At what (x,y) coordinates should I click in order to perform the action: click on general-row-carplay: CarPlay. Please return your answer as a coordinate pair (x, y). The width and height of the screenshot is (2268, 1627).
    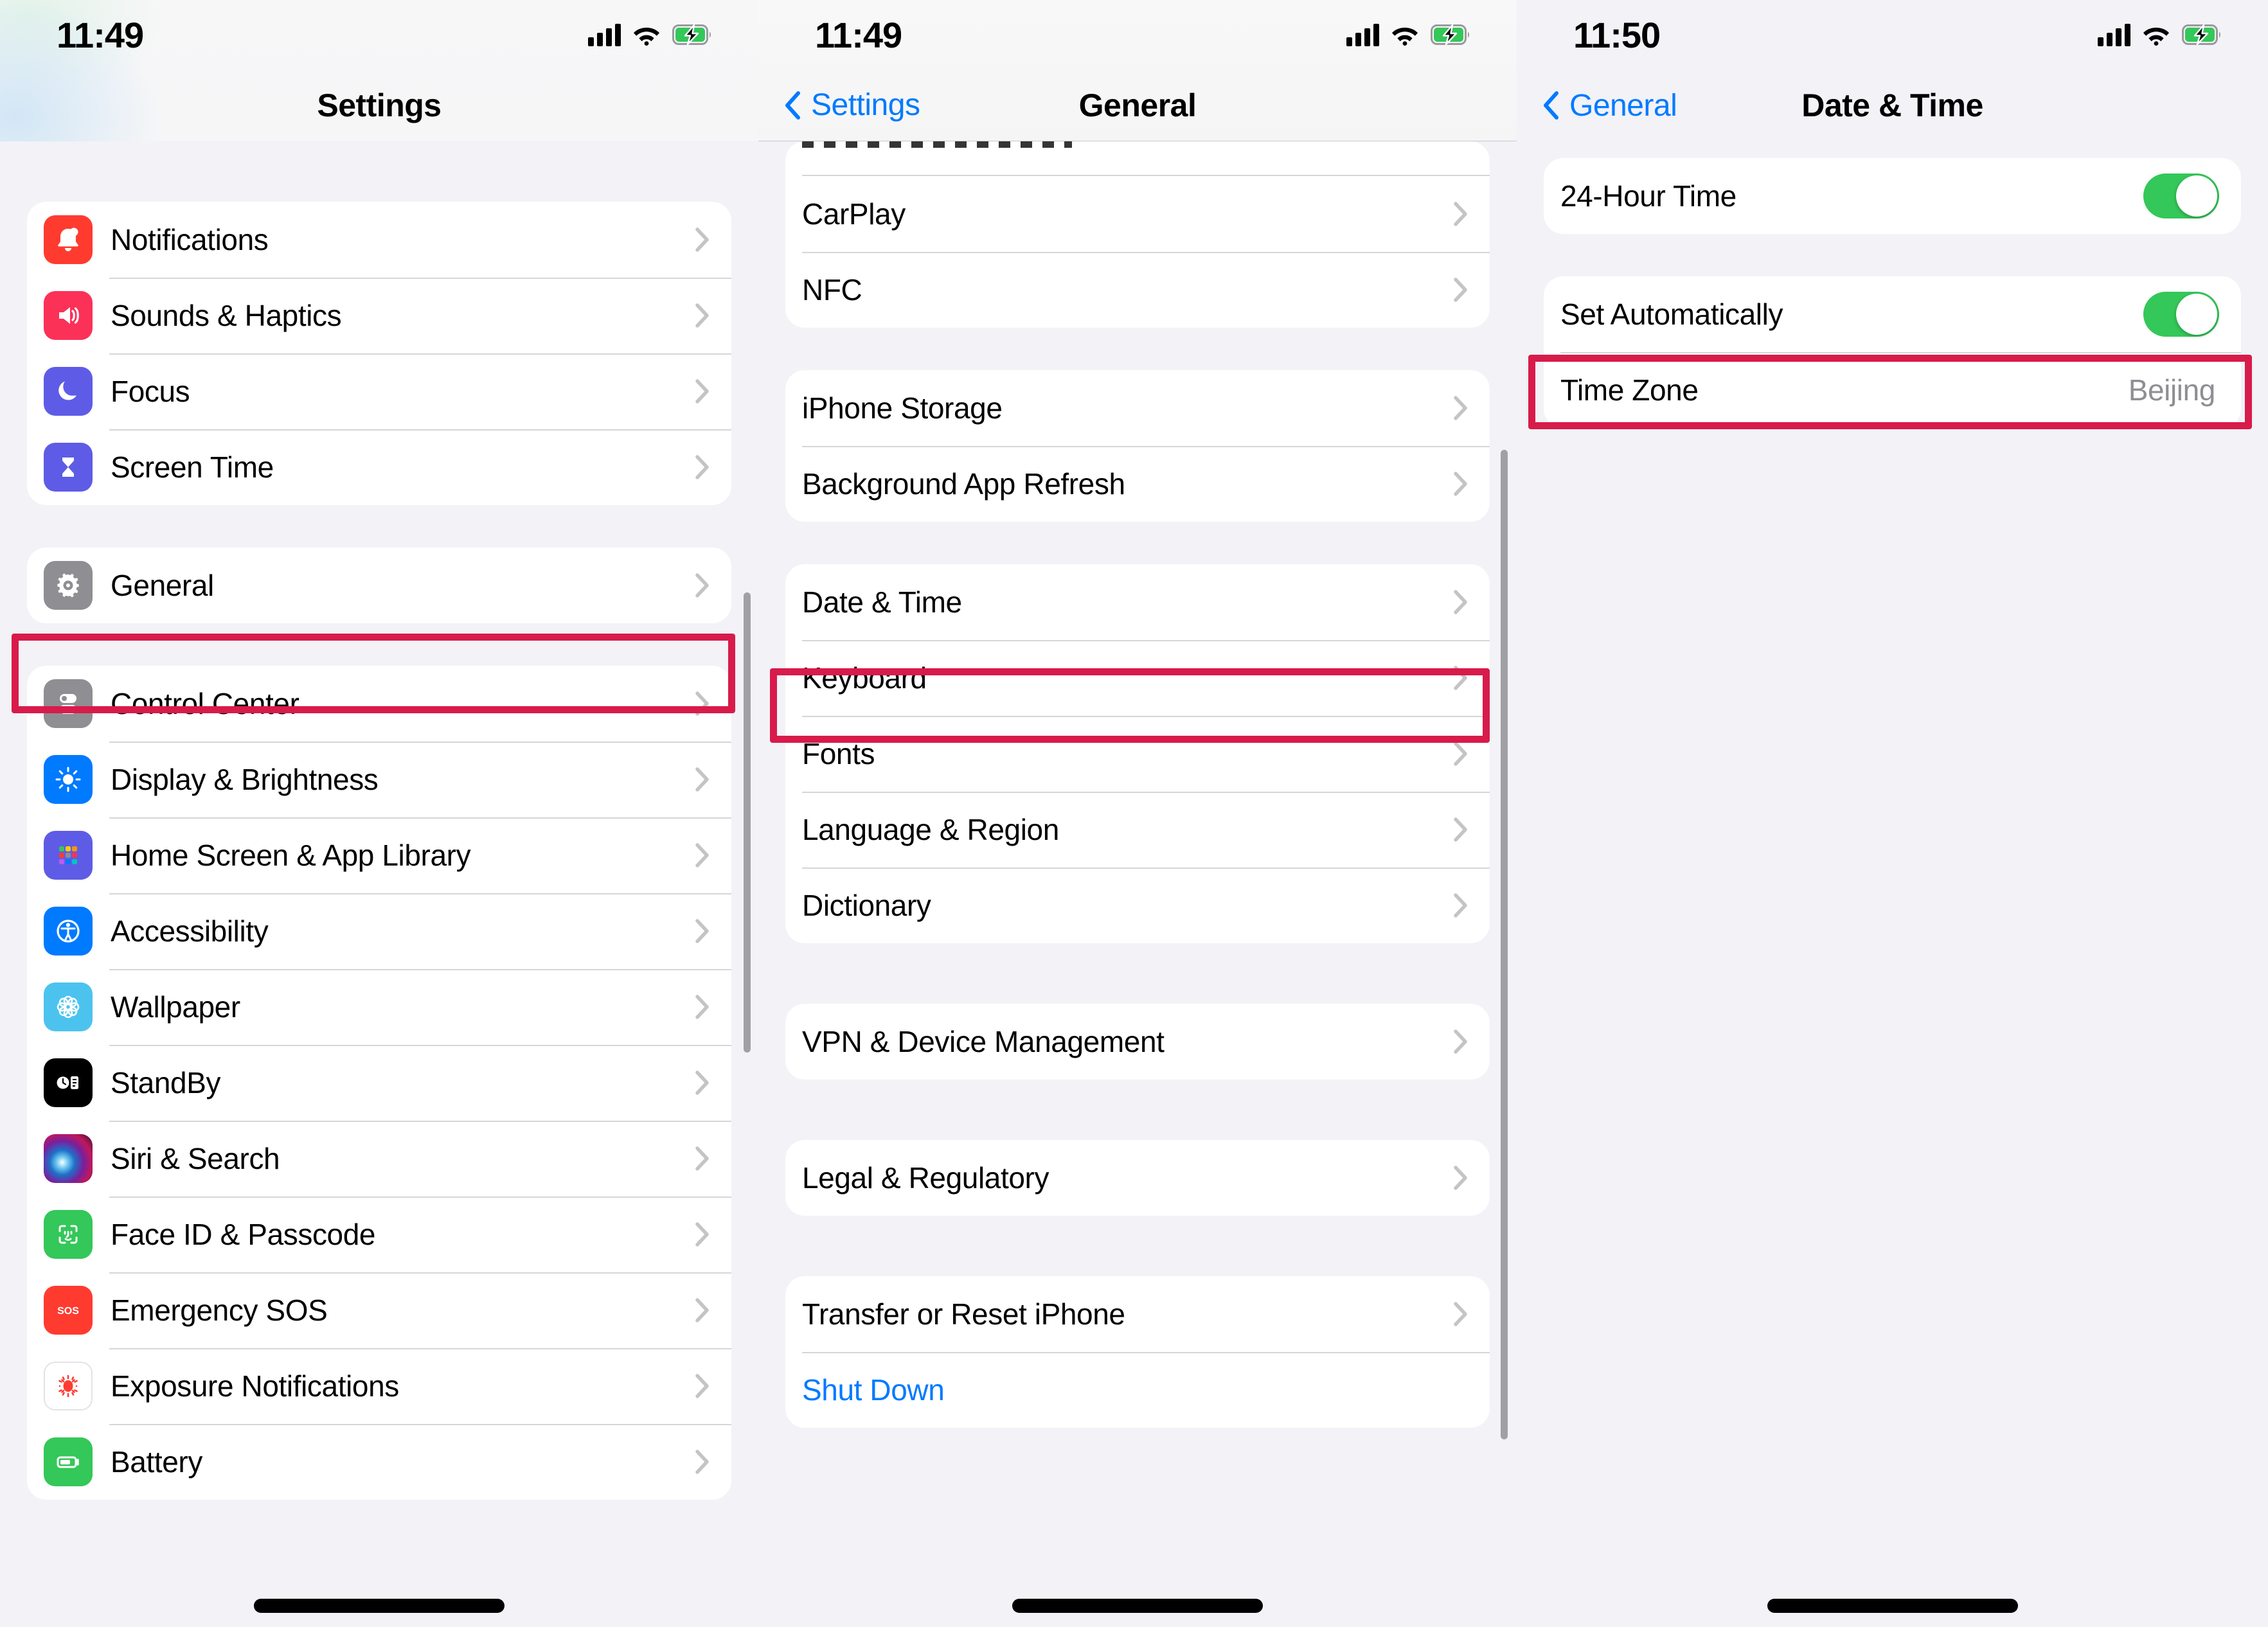
    Looking at the image, I should click on (1137, 214).